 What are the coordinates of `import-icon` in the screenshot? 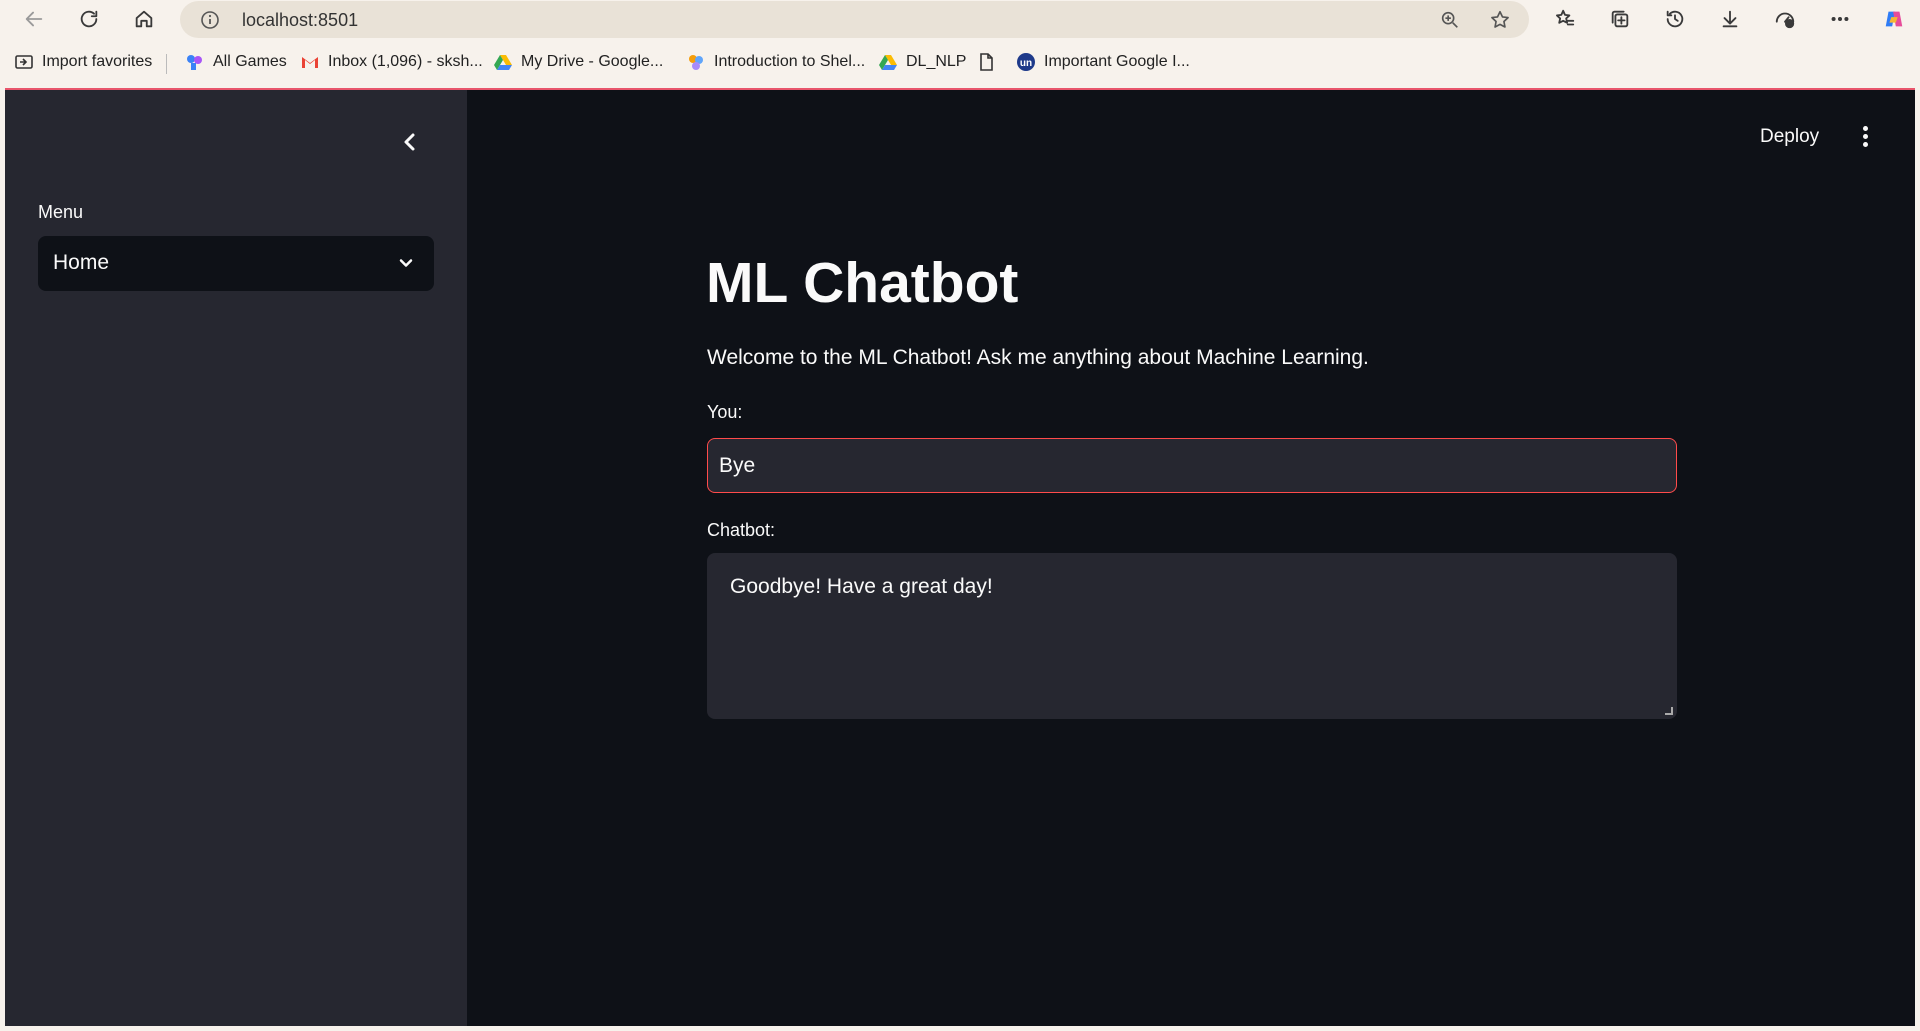 It's located at (24, 62).